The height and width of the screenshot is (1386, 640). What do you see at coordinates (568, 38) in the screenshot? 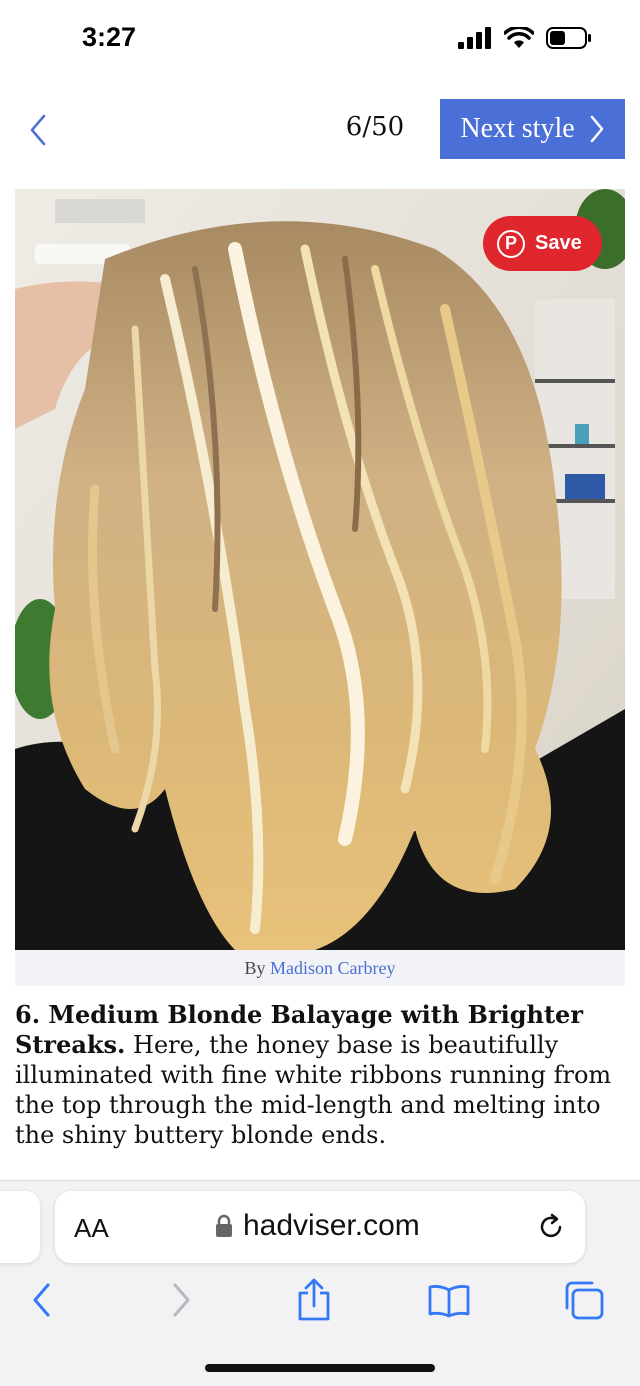
I see `battery-icon` at bounding box center [568, 38].